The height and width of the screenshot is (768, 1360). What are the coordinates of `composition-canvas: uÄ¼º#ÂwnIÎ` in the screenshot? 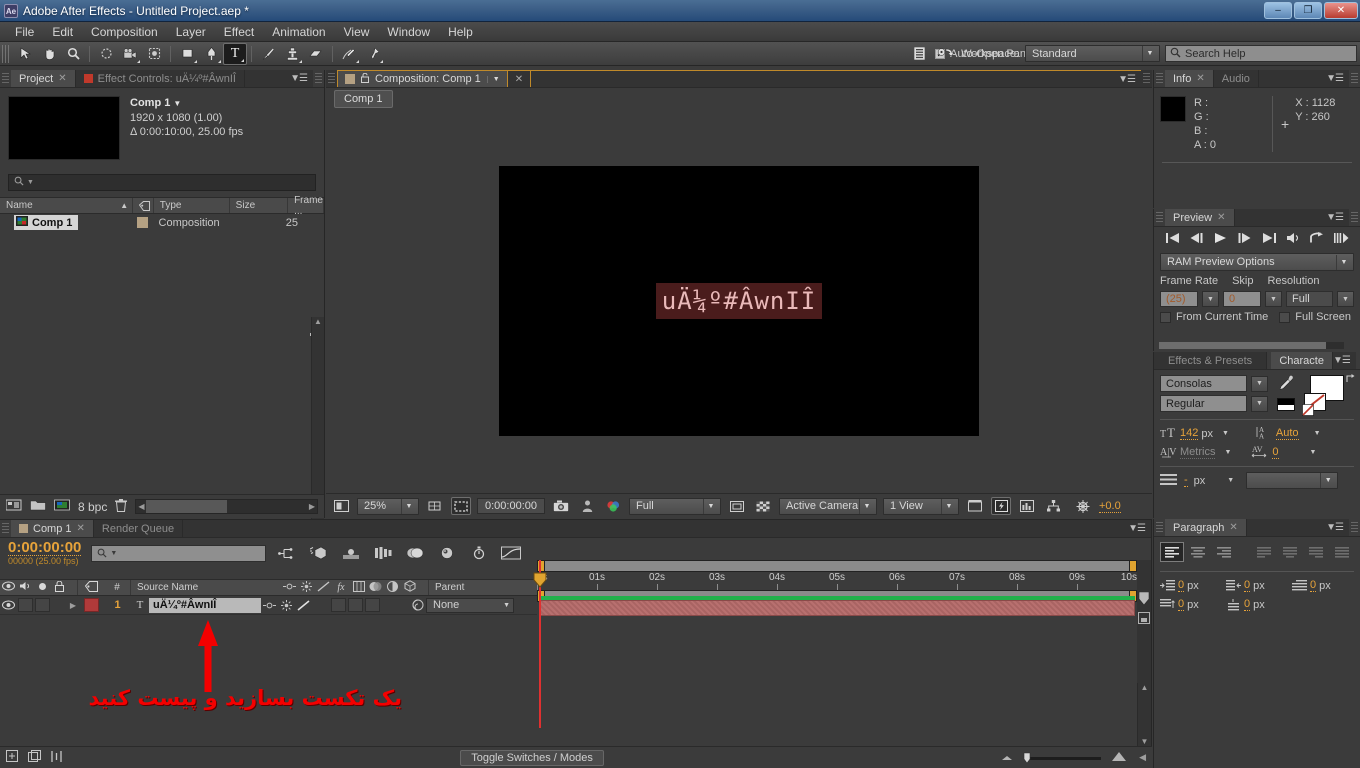 It's located at (739, 301).